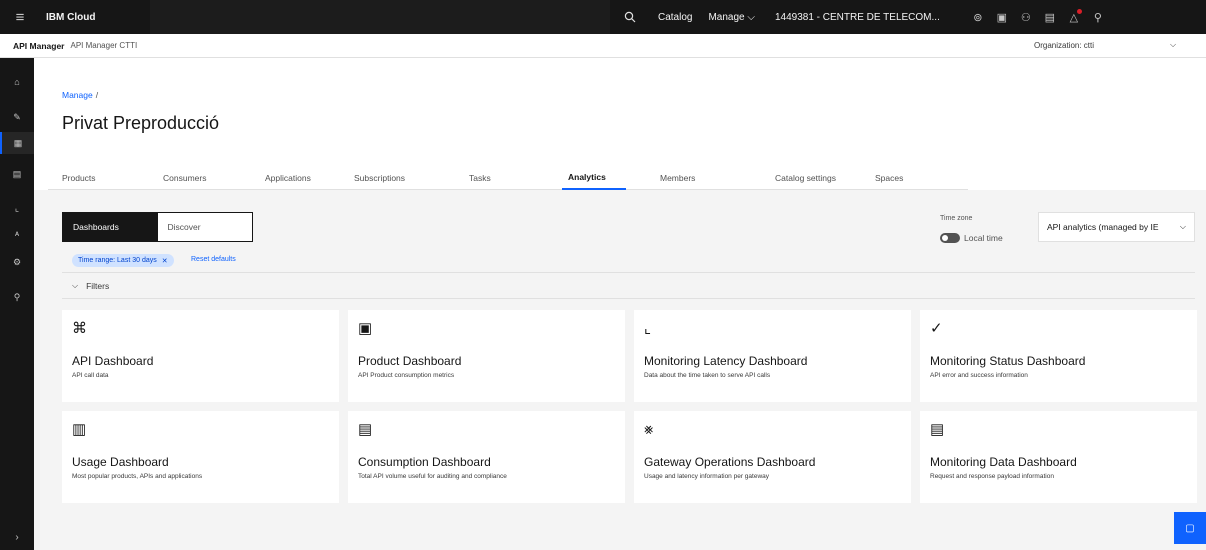 The width and height of the screenshot is (1206, 550). What do you see at coordinates (90, 375) in the screenshot?
I see `tile-description: API call data` at bounding box center [90, 375].